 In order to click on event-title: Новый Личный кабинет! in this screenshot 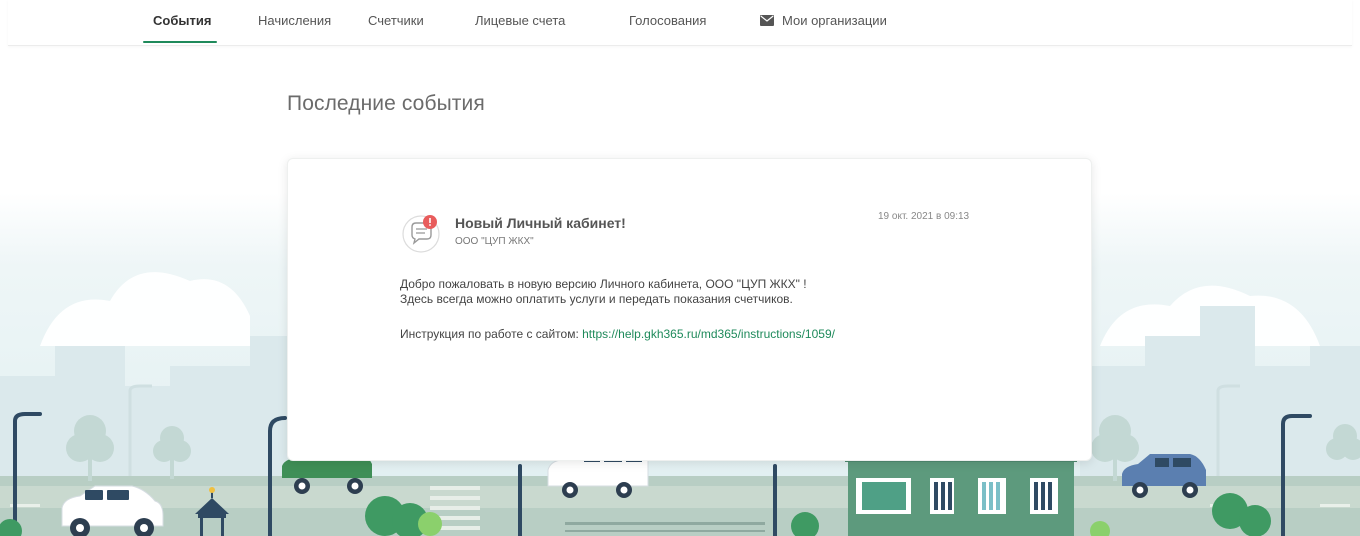, I will do `click(540, 223)`.